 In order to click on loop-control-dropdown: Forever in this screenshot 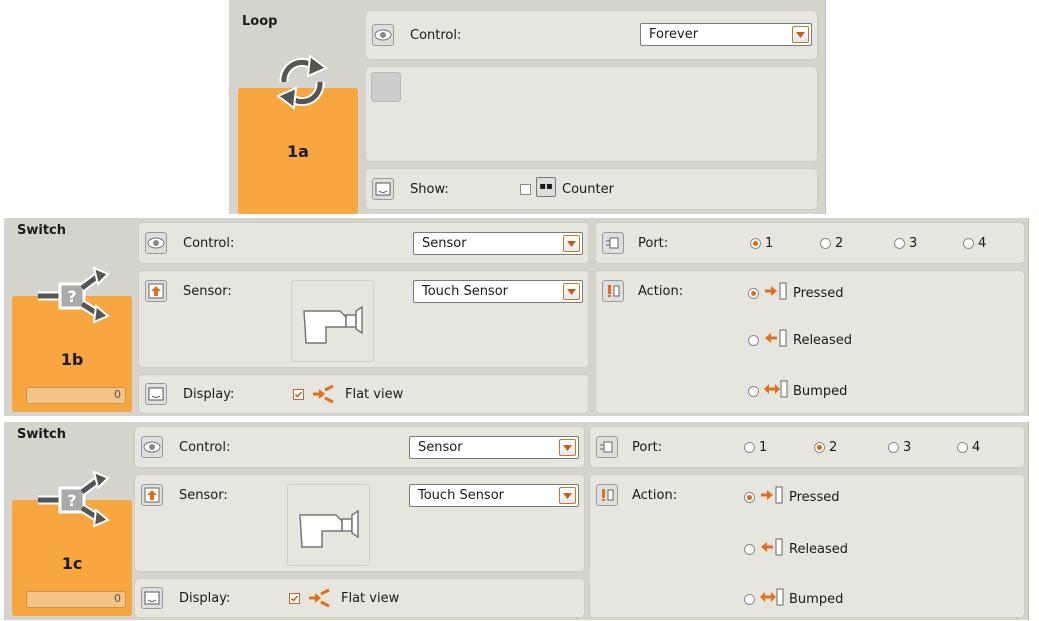, I will do `click(726, 34)`.